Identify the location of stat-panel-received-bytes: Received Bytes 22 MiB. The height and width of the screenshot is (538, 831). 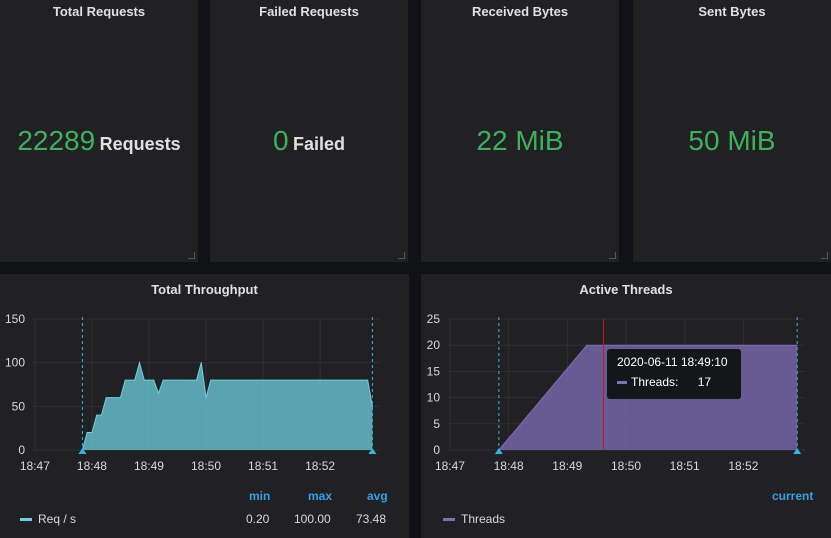
(520, 131).